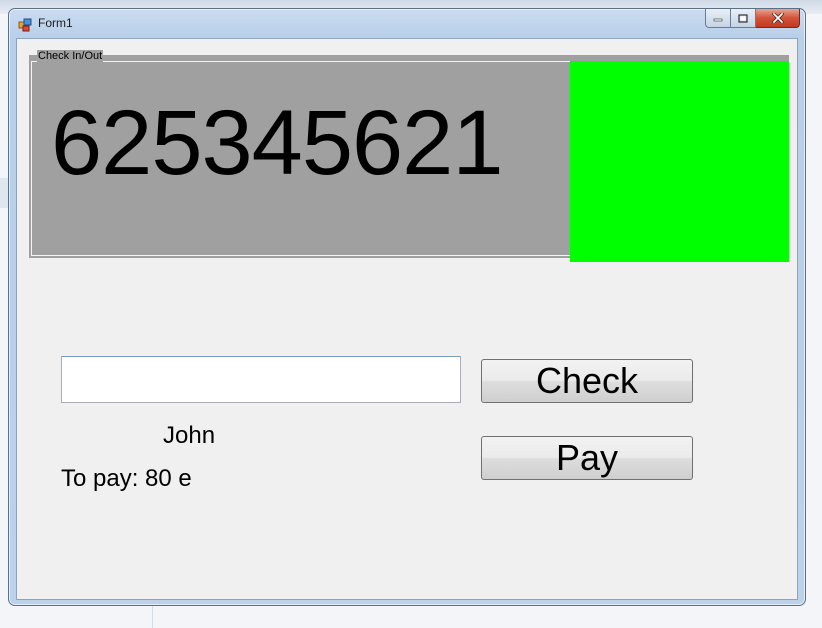 The image size is (822, 628). Describe the element at coordinates (25, 24) in the screenshot. I see `app-form-icon` at that location.